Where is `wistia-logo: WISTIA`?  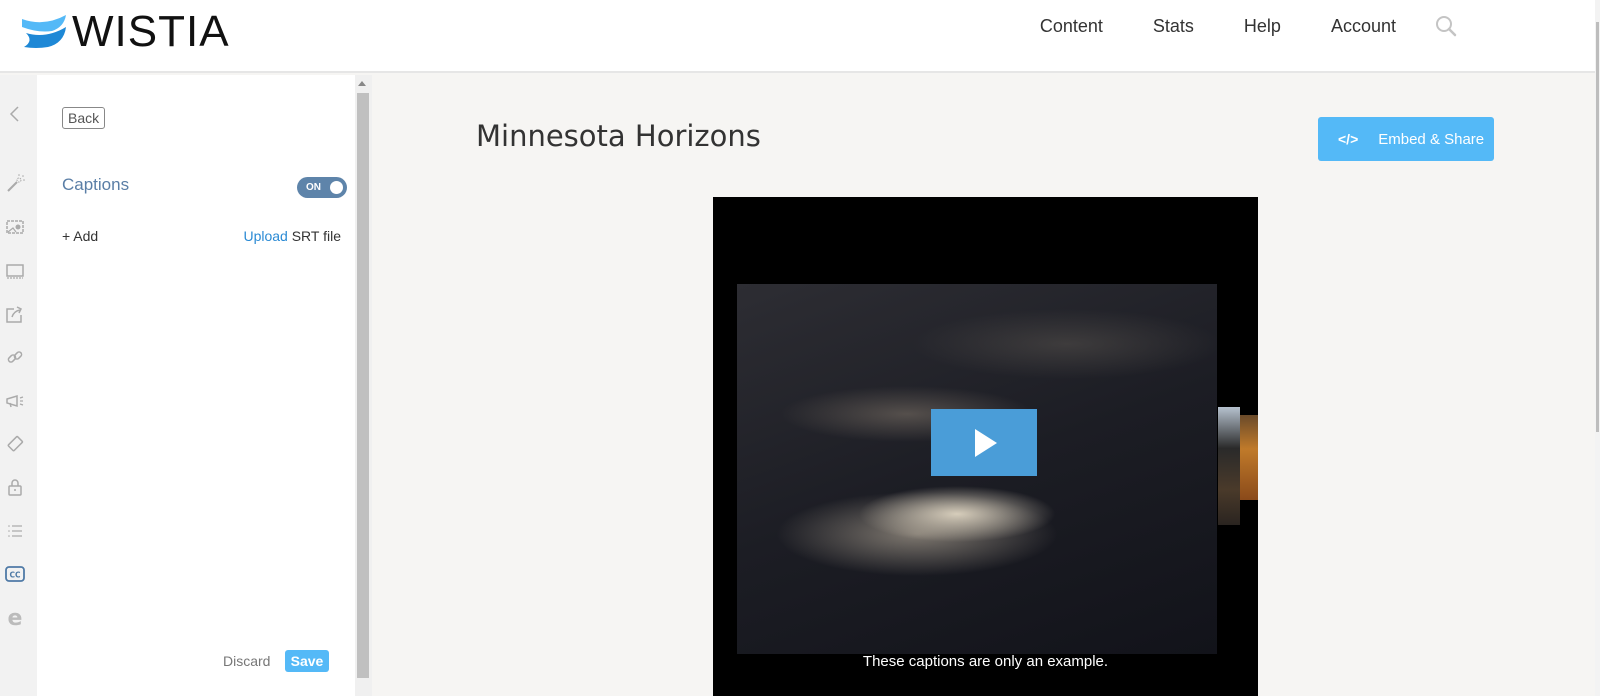
wistia-logo: WISTIA is located at coordinates (126, 31).